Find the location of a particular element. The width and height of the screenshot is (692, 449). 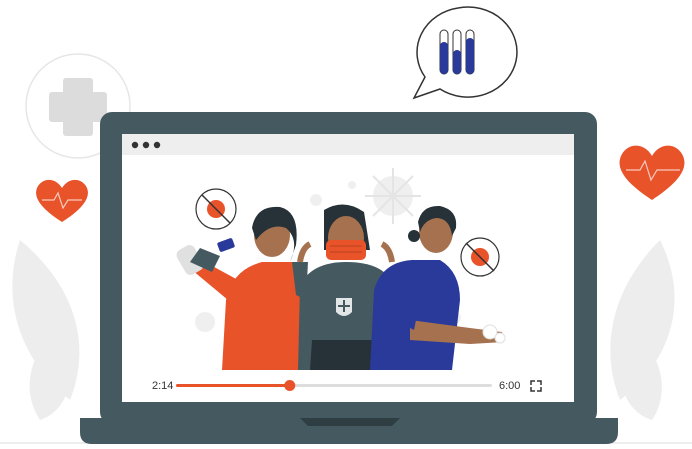

duration: 6:00 is located at coordinates (509, 386).